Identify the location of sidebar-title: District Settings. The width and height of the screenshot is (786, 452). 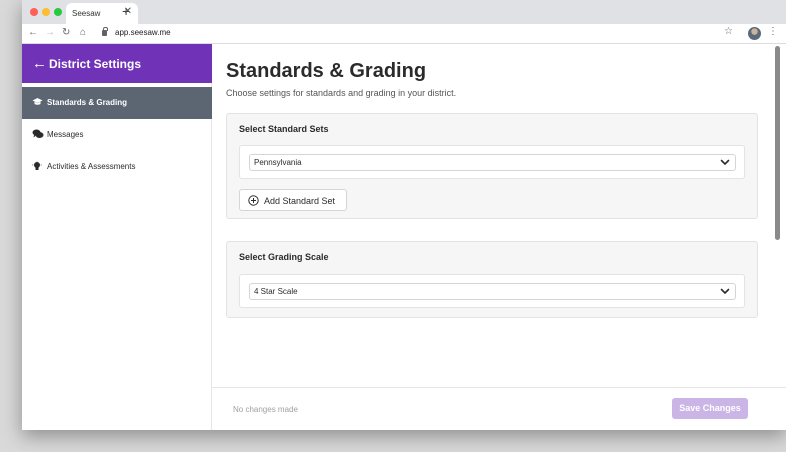
(95, 64).